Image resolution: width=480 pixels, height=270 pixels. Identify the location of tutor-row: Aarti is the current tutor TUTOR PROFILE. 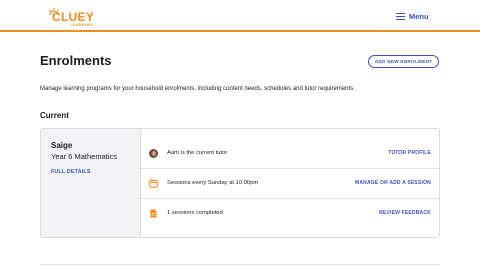
(290, 154).